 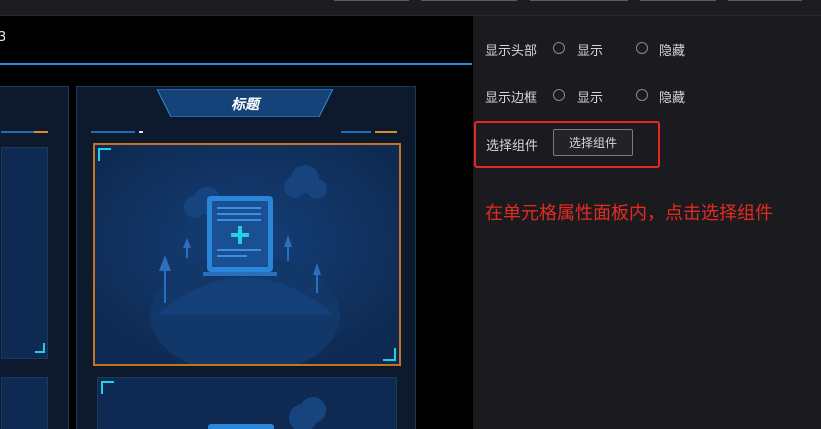 I want to click on card-title: 标题, so click(x=245, y=105).